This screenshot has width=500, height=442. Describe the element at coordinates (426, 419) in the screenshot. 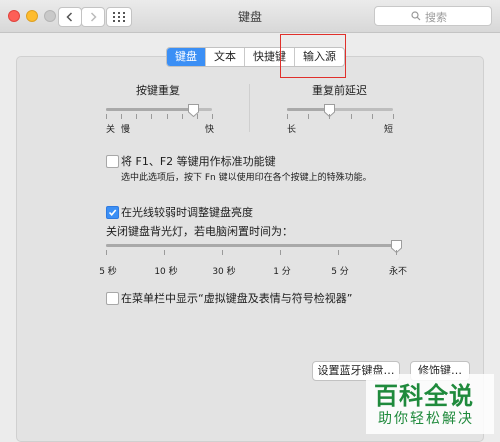

I see `watermark-subtitle: 助你轻松解决` at that location.